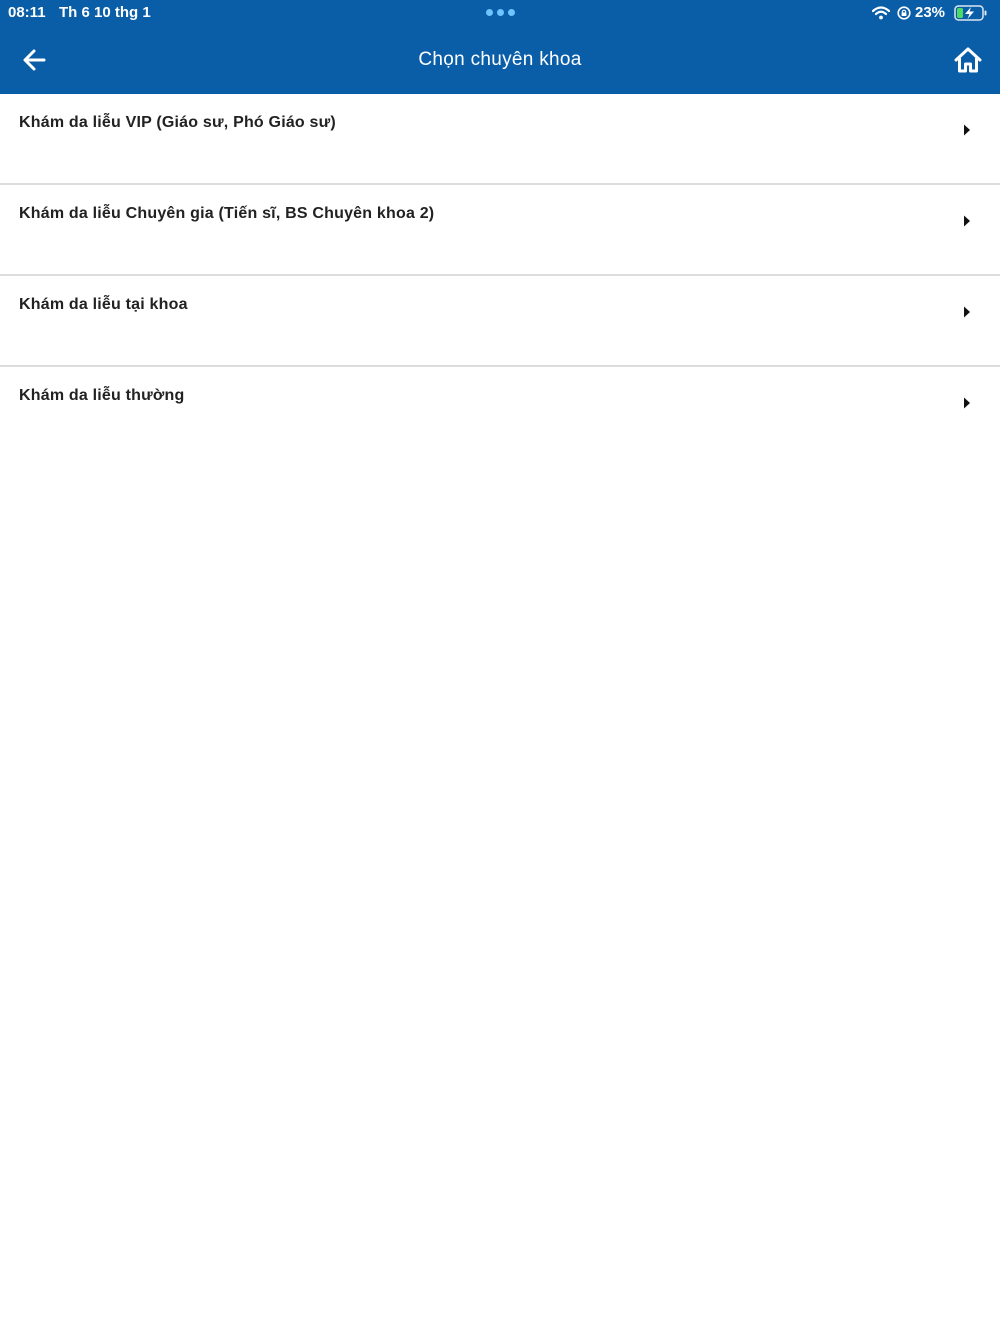  I want to click on app-header: 08:11 Th 6 10 thg 1 23% Chọn chuyên khoa, so click(500, 47).